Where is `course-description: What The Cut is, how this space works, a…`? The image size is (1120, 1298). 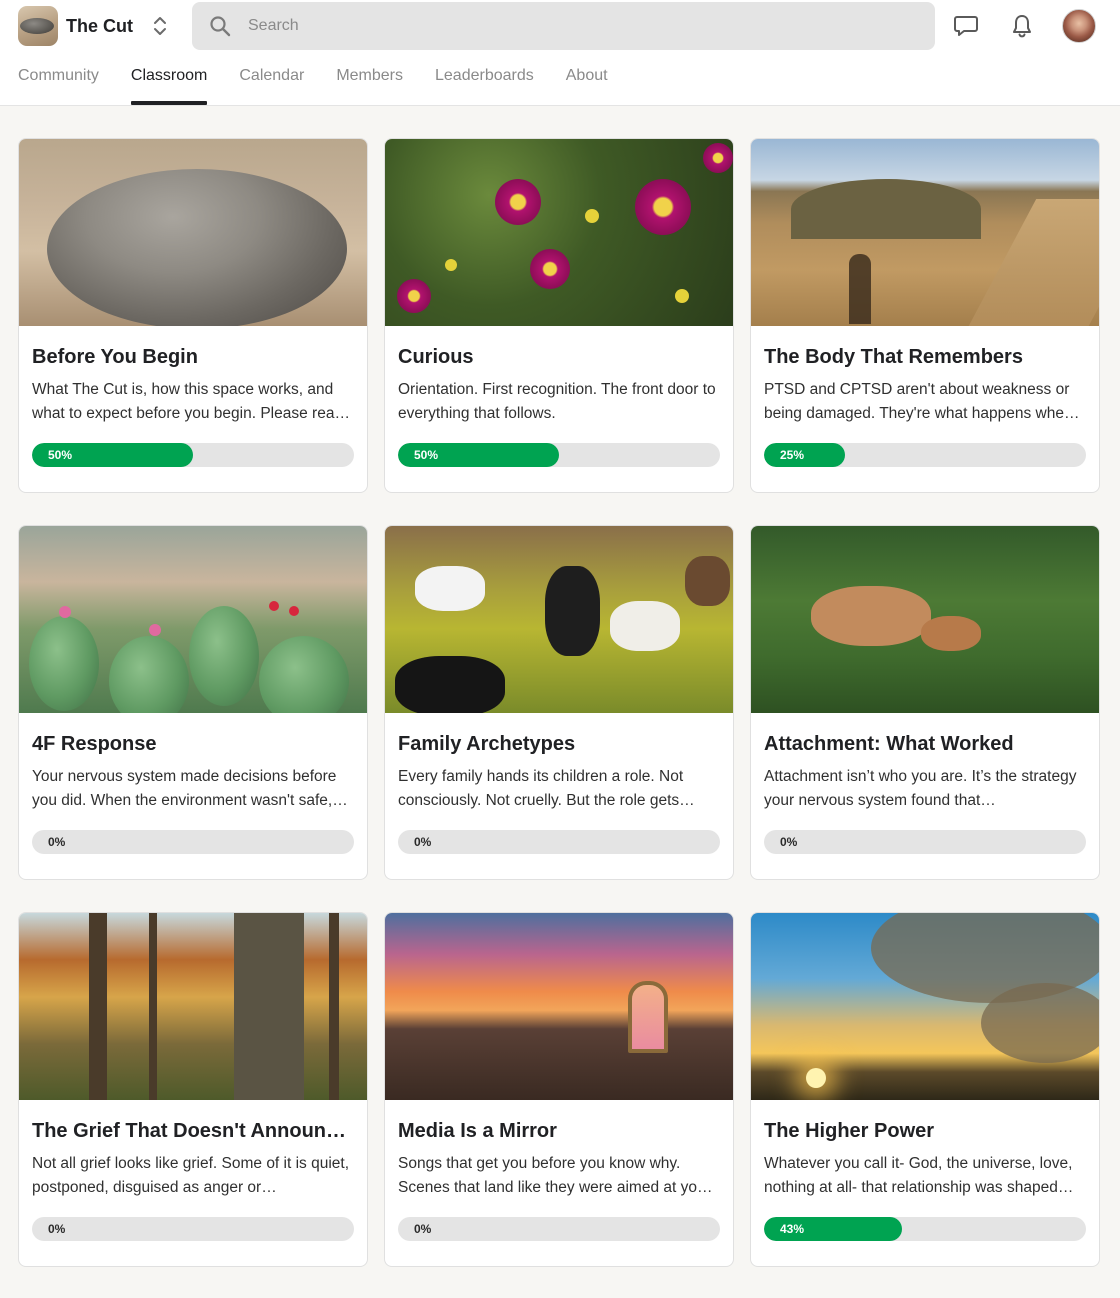
course-description: What The Cut is, how this space works, a… is located at coordinates (191, 401).